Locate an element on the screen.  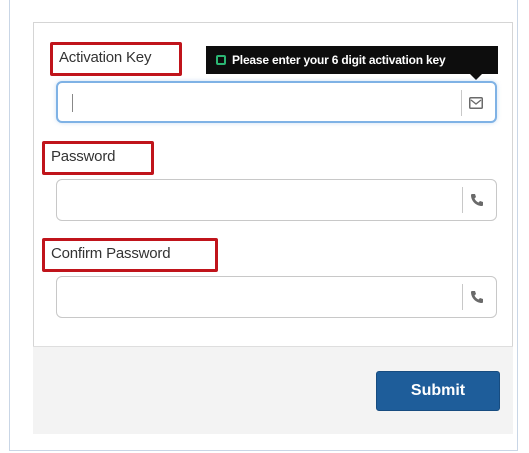
password-input is located at coordinates (260, 200).